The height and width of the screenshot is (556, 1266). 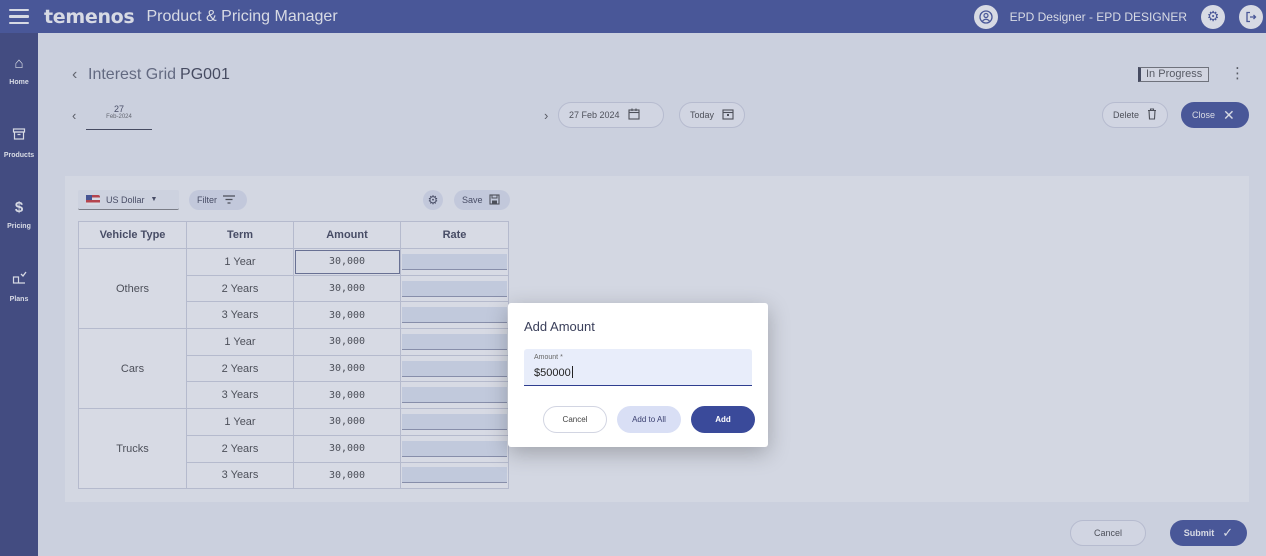 I want to click on text-cursor, so click(x=572, y=372).